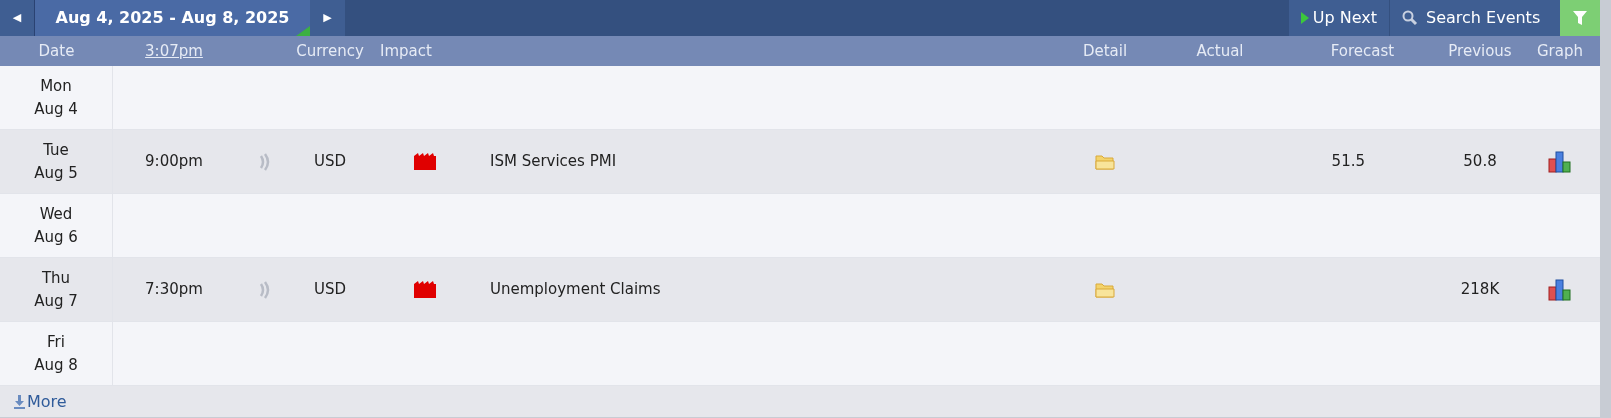  I want to click on previous-value: 218K, so click(1480, 290).